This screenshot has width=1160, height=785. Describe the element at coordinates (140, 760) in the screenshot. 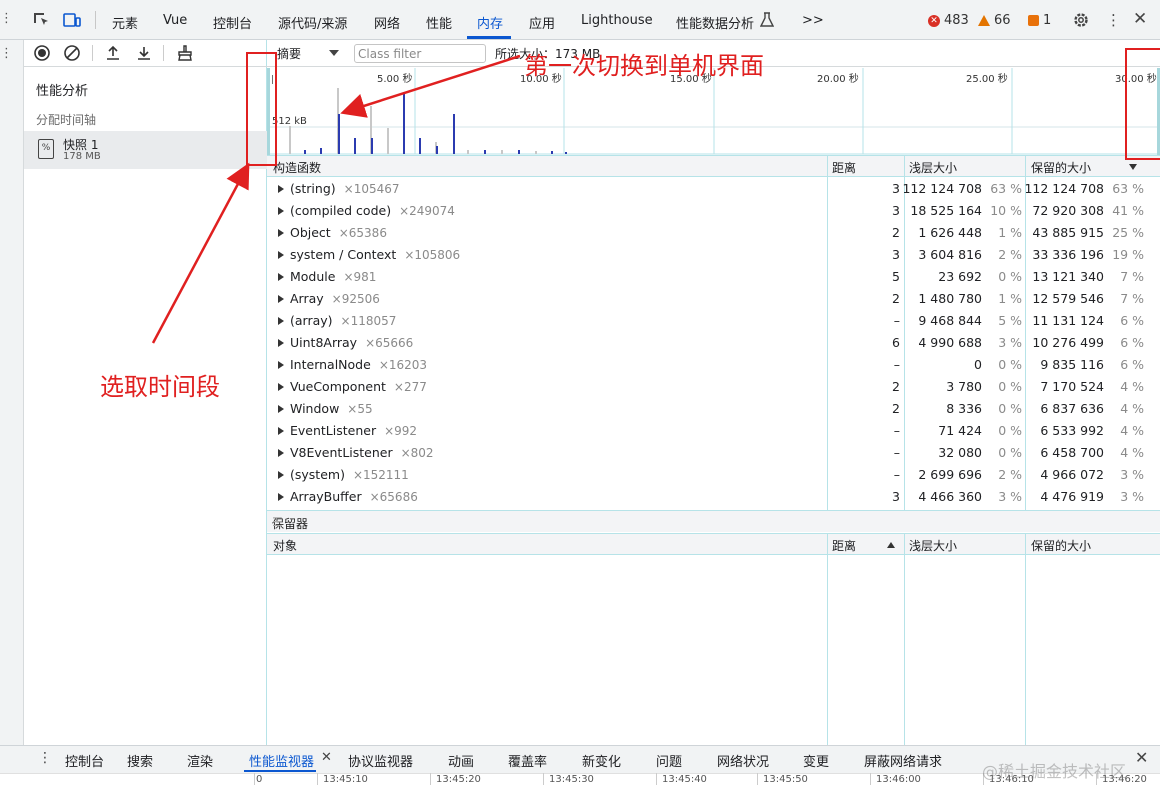

I see `drawer-tab-search: 搜索` at that location.